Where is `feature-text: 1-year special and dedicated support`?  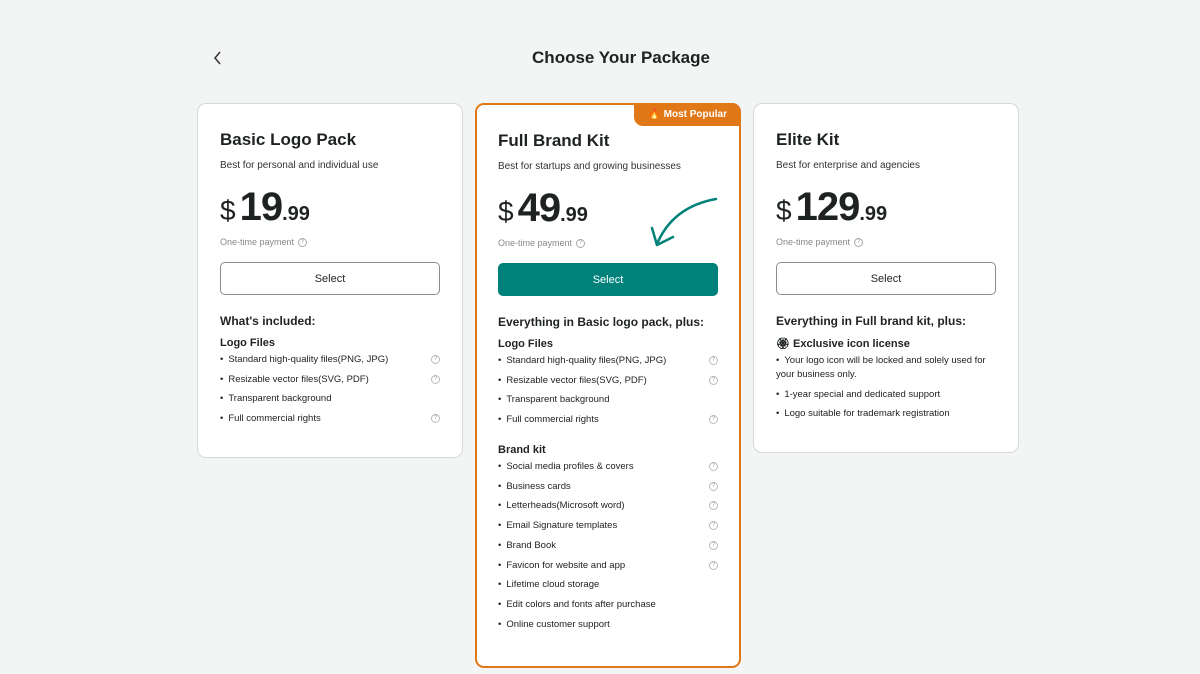 feature-text: 1-year special and dedicated support is located at coordinates (858, 395).